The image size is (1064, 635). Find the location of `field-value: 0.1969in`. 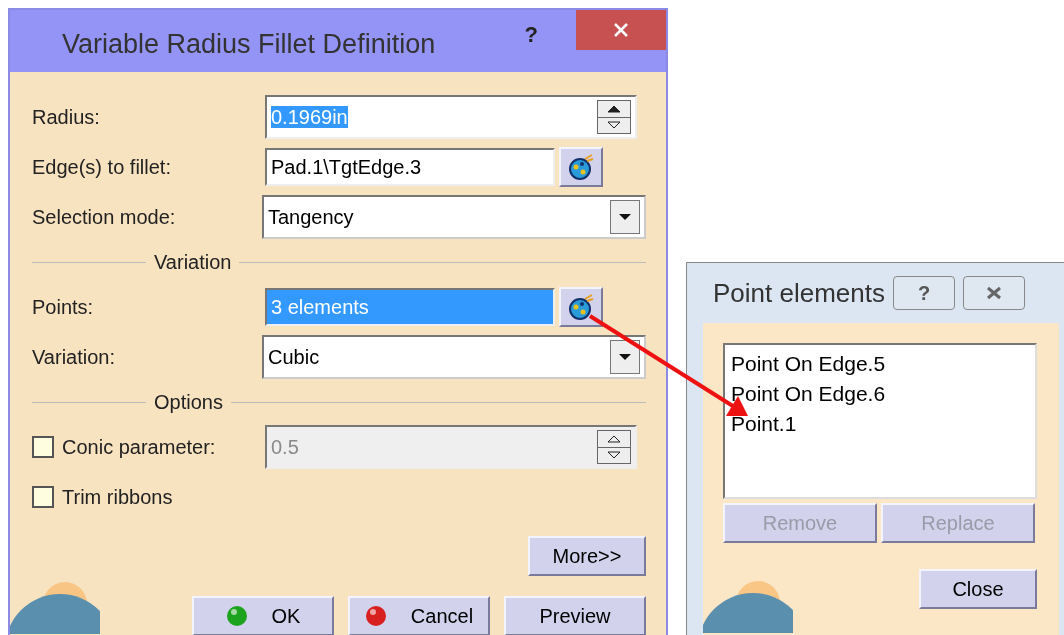

field-value: 0.1969in is located at coordinates (310, 117).